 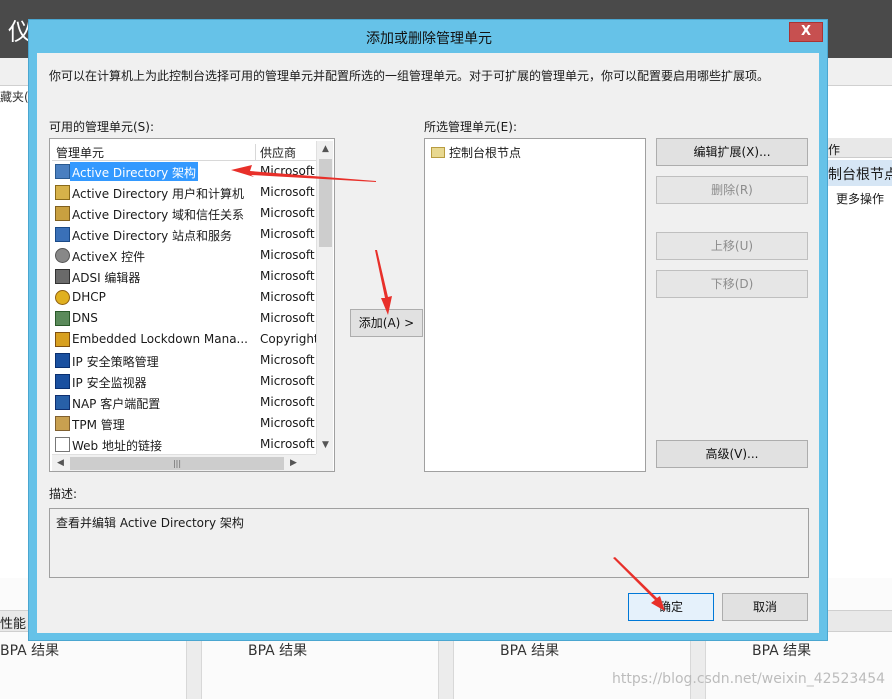 I want to click on available-snapins-label: 可用的管理单元(S):, so click(x=102, y=127).